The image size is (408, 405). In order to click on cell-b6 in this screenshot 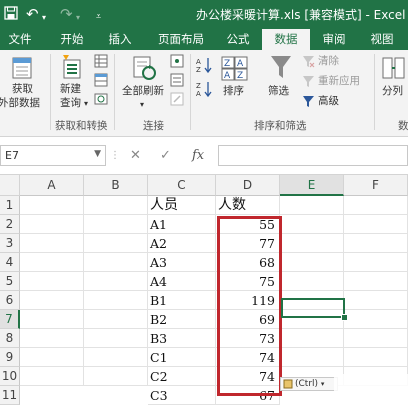, I will do `click(116, 300)`.